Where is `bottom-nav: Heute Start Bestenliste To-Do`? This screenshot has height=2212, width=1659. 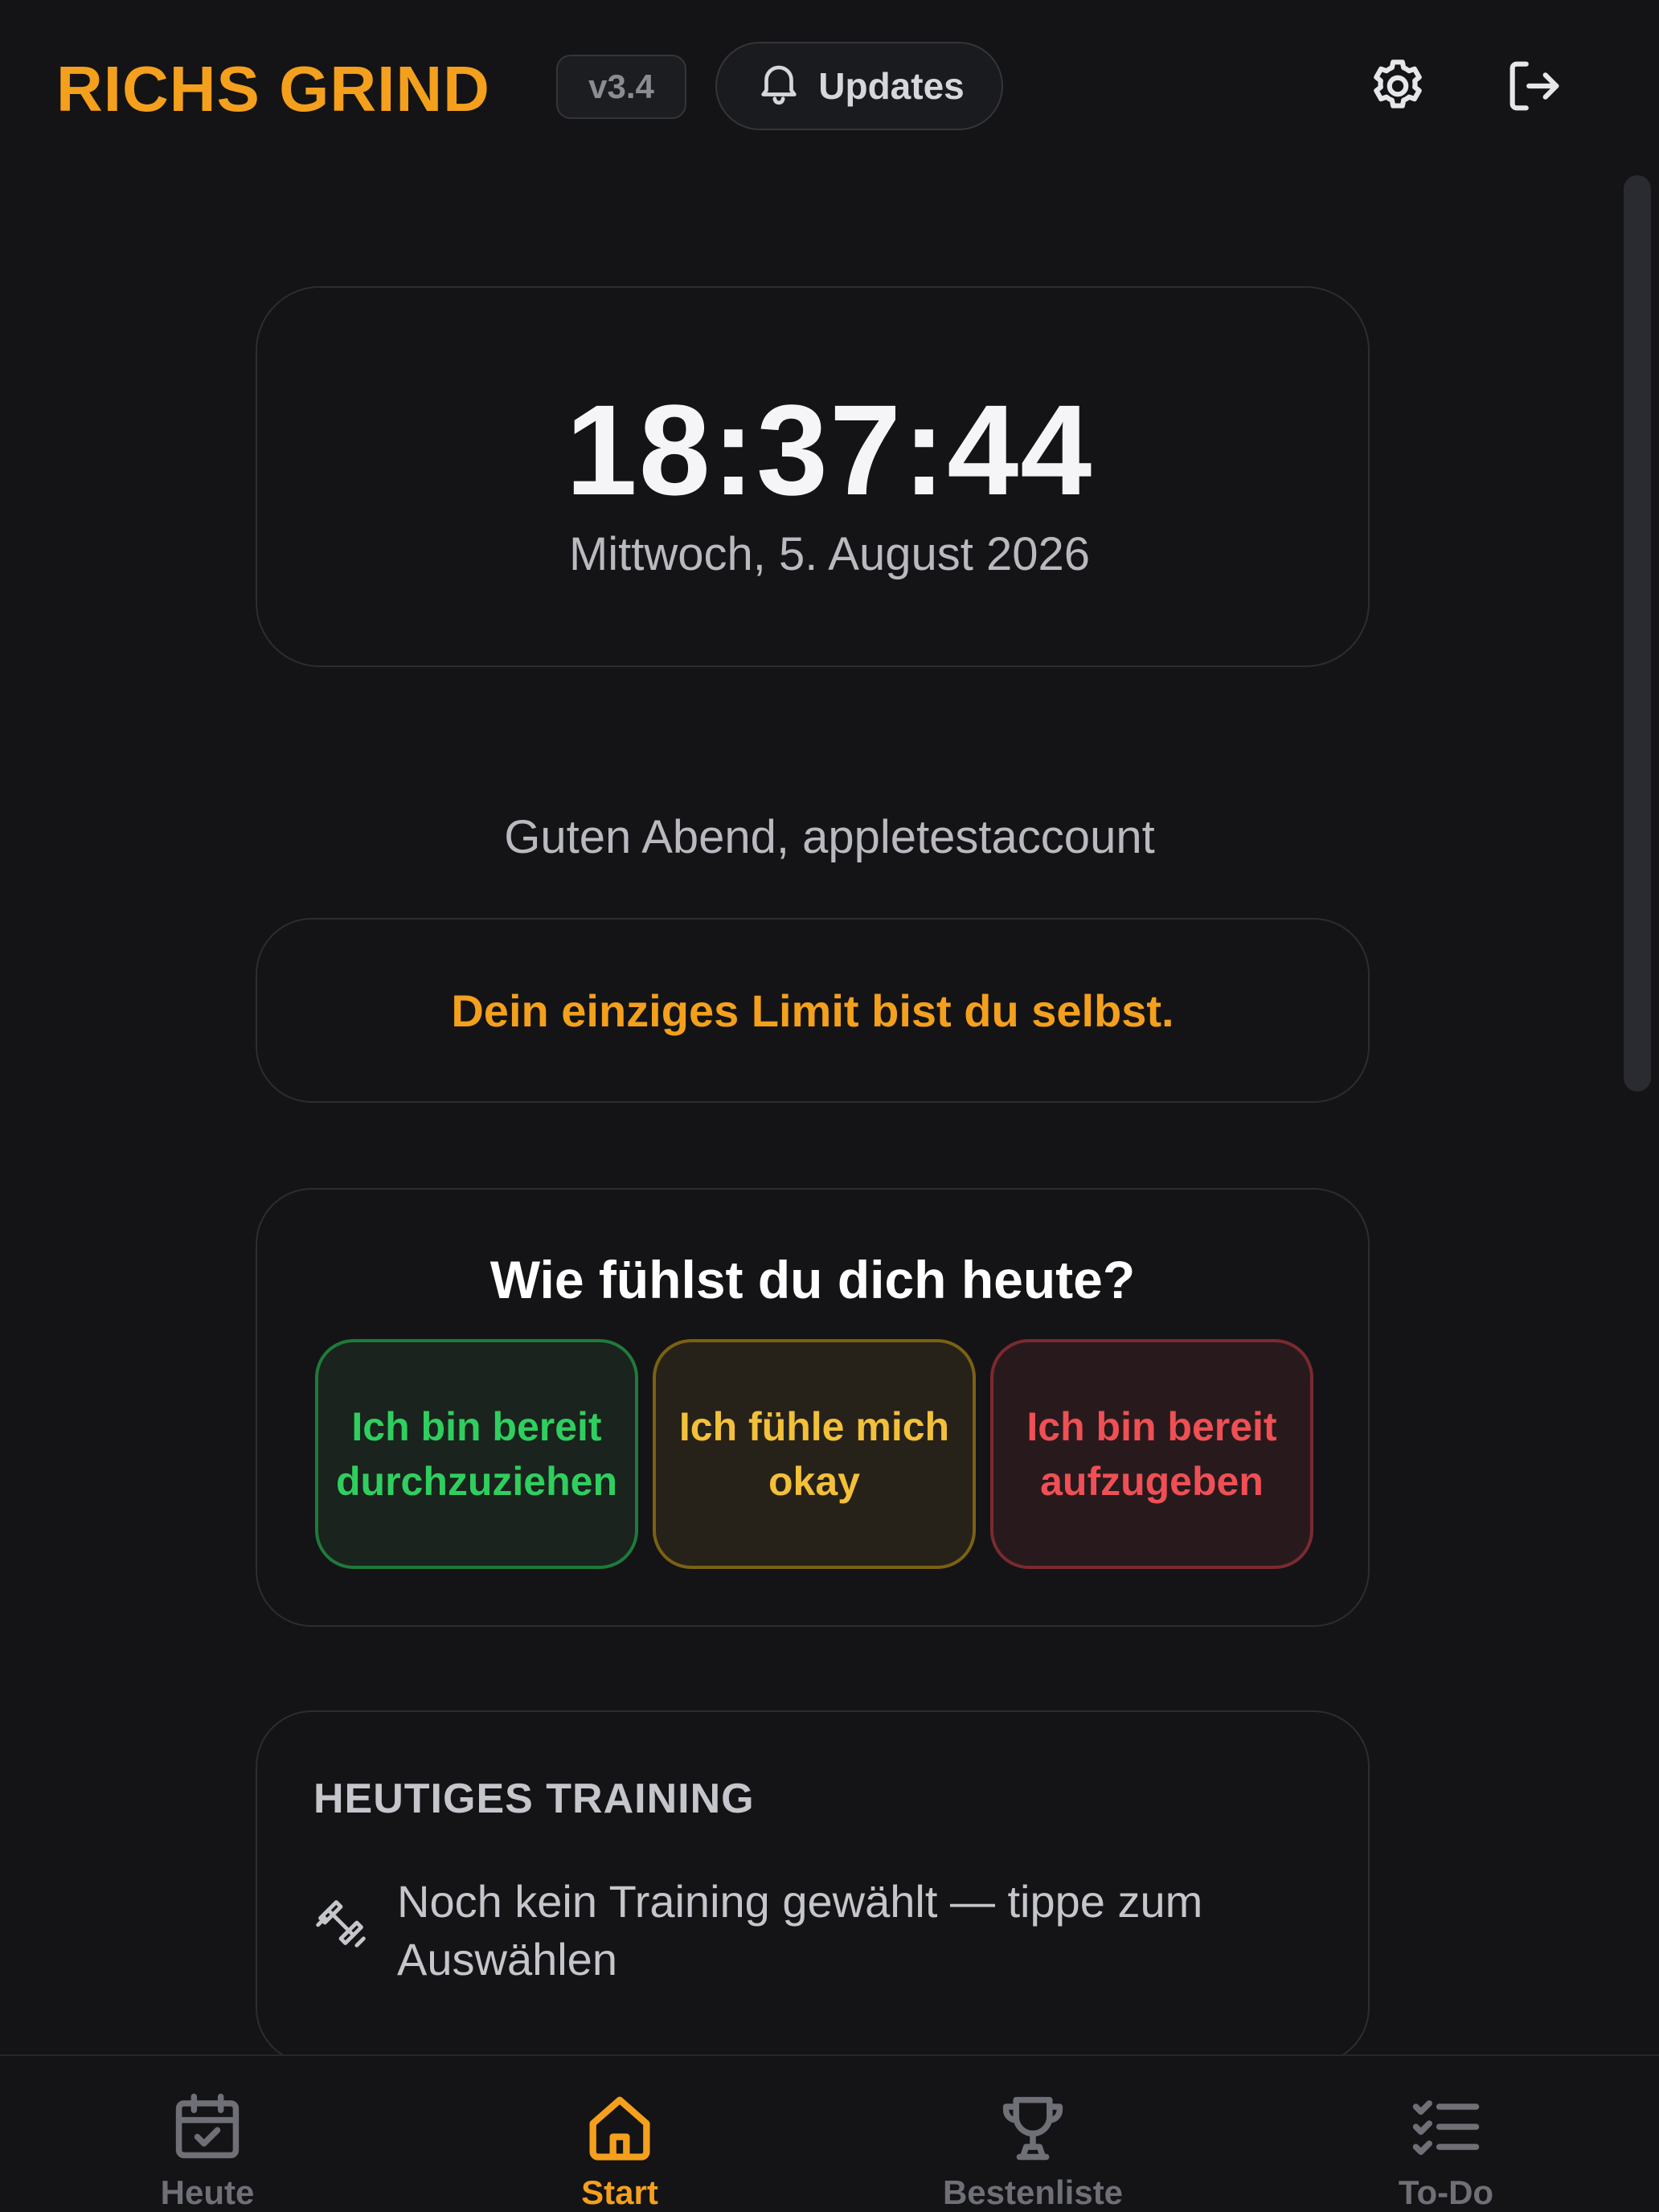 bottom-nav: Heute Start Bestenliste To-Do is located at coordinates (829, 2133).